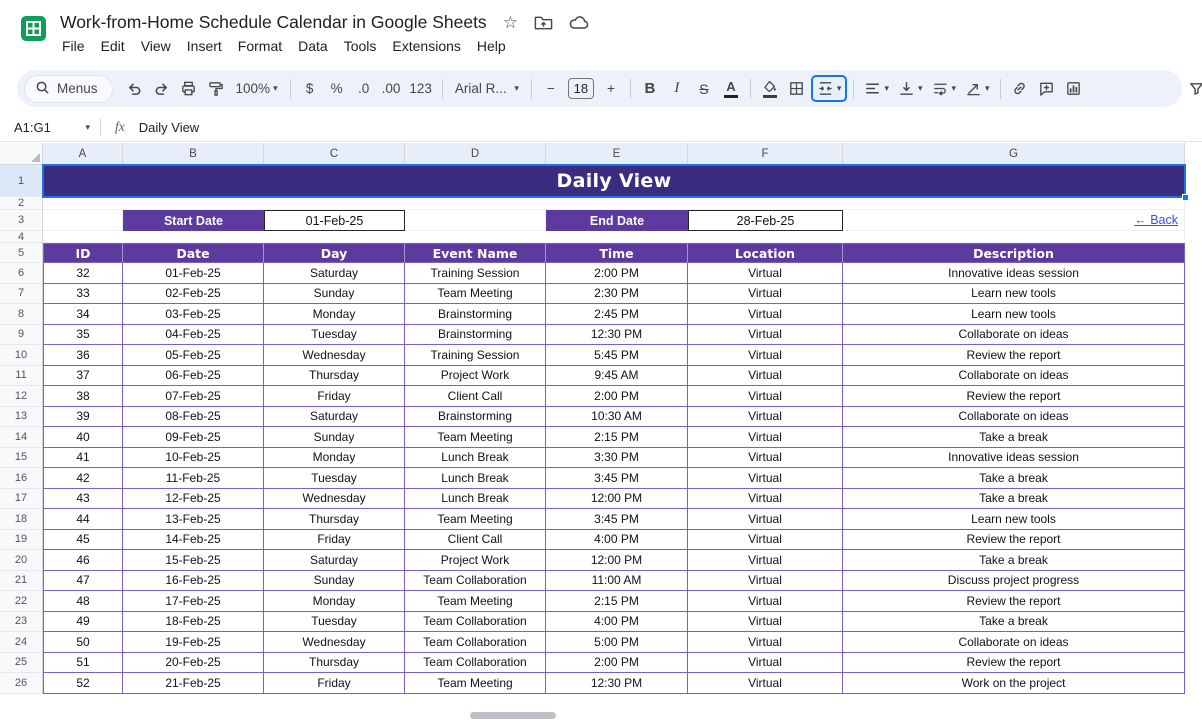 The height and width of the screenshot is (720, 1202). What do you see at coordinates (670, 127) in the screenshot?
I see `formula-input: Daily View` at bounding box center [670, 127].